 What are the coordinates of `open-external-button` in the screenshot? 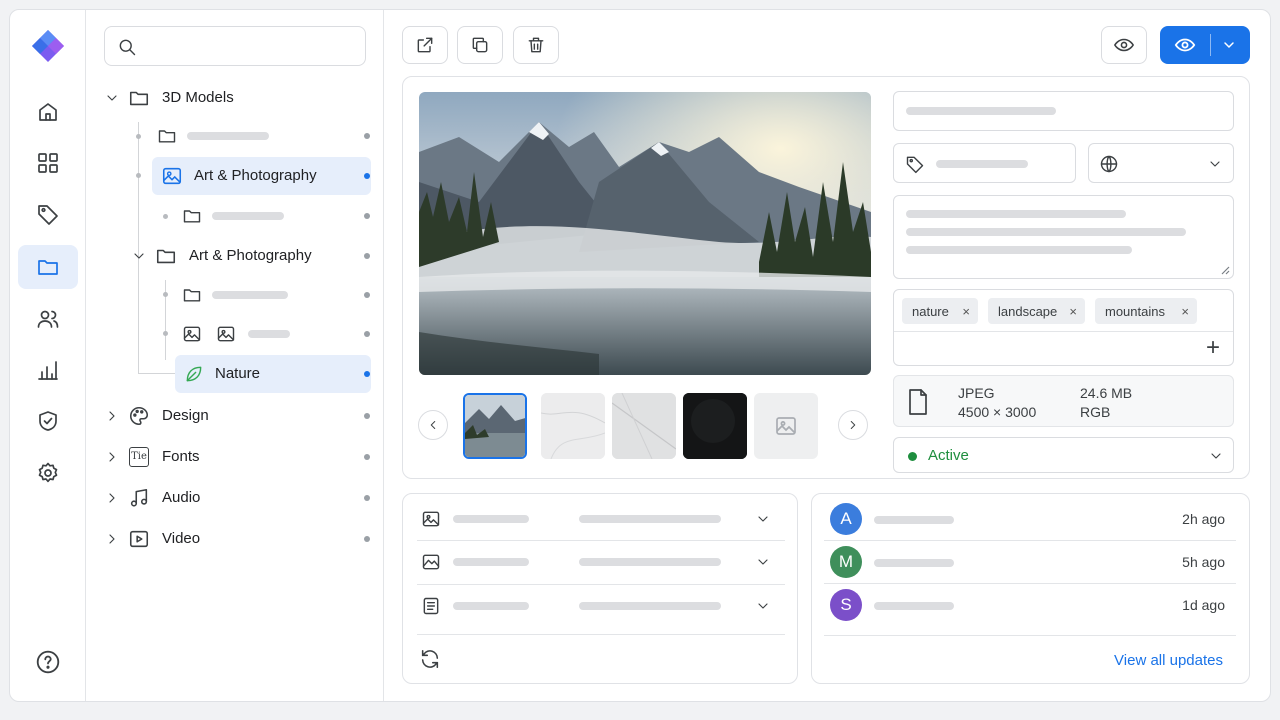 It's located at (425, 45).